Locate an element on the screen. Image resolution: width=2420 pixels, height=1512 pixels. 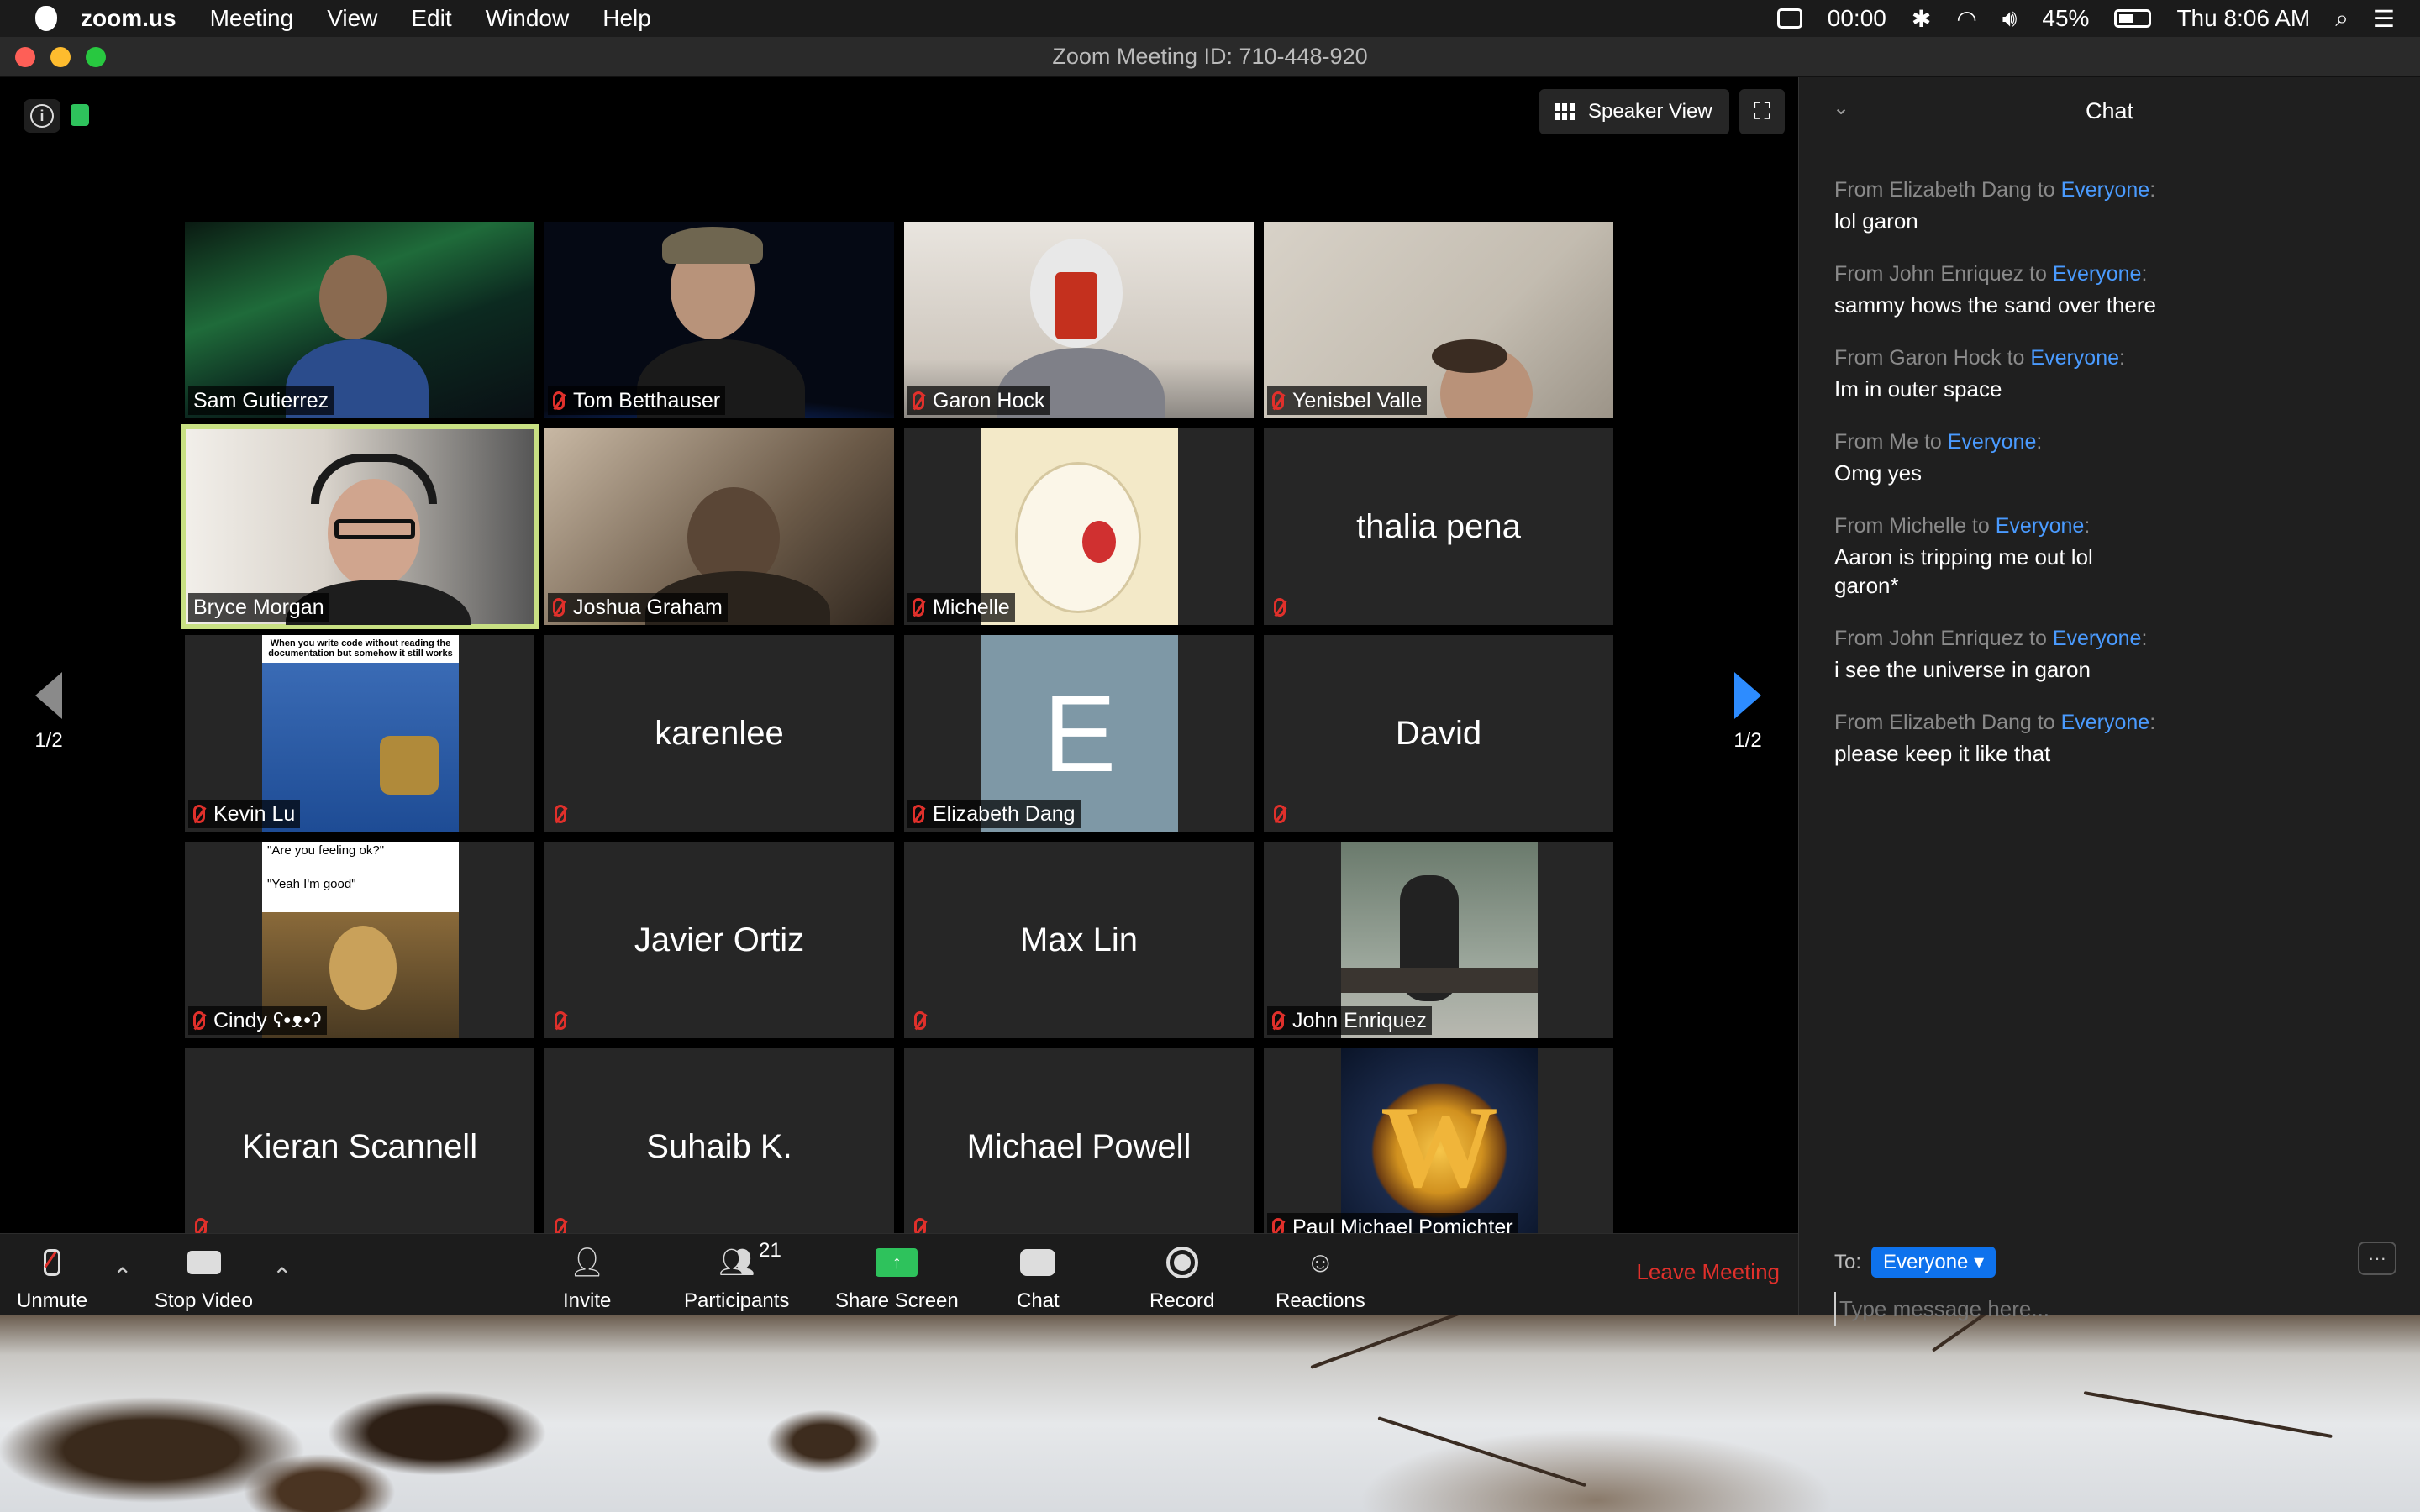
chat-recipient: To: Everyone ▾ is located at coordinates (1915, 1262).